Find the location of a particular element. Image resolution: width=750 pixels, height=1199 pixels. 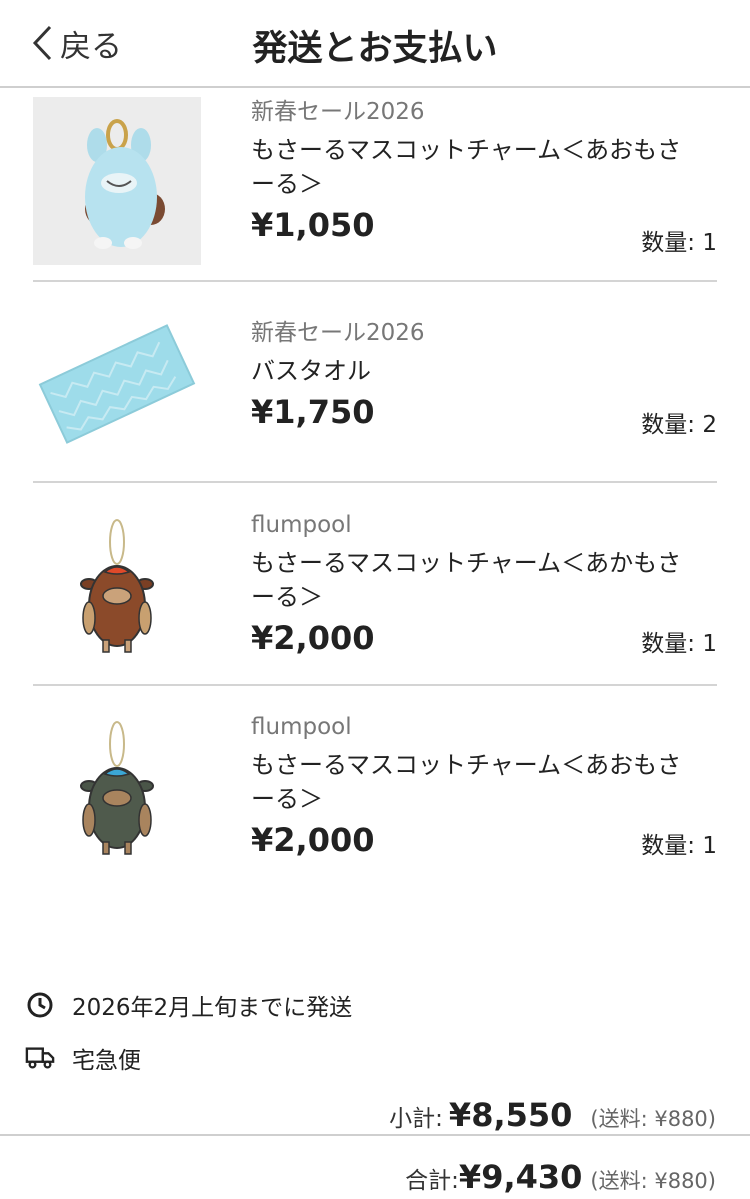

order-item-2: 新春セール2026 バスタオル ¥1,750 数量: 2 is located at coordinates (375, 388).